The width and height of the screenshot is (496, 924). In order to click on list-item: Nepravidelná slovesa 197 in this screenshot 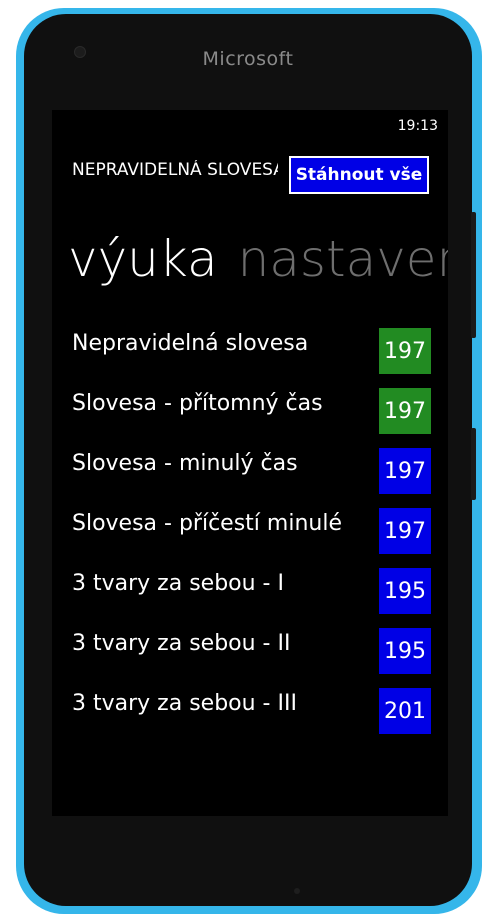, I will do `click(250, 352)`.